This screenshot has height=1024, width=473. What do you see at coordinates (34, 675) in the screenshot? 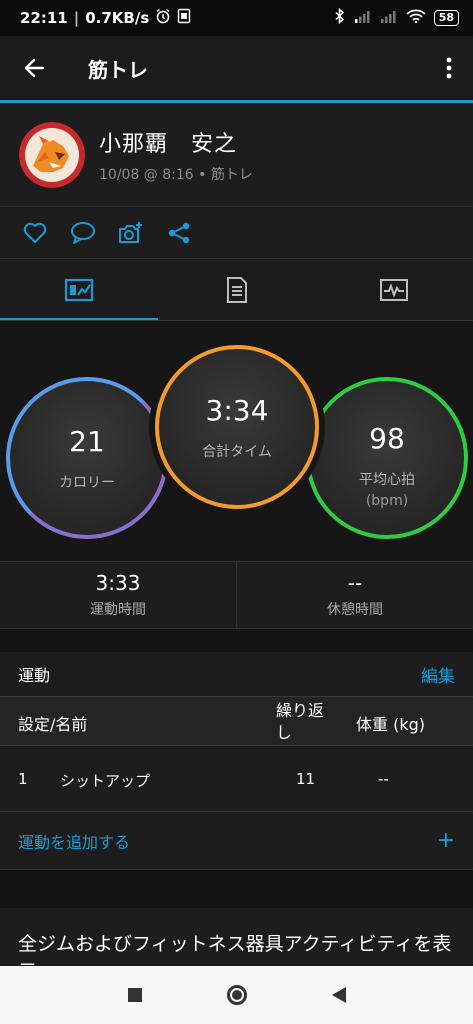
I see `exercises-title: 運動` at bounding box center [34, 675].